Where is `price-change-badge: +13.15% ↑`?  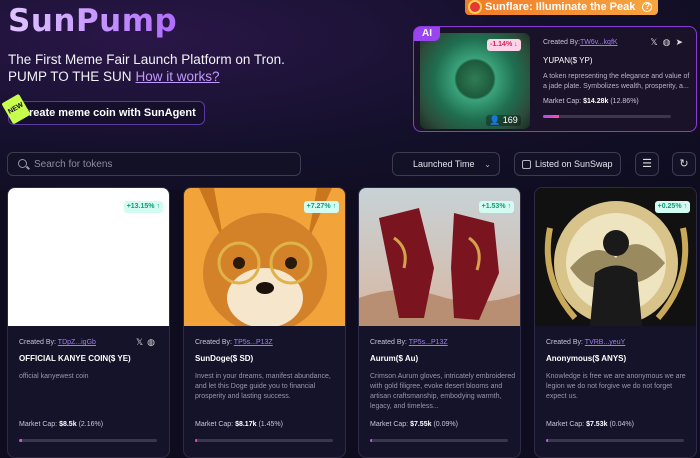 price-change-badge: +13.15% ↑ is located at coordinates (143, 207).